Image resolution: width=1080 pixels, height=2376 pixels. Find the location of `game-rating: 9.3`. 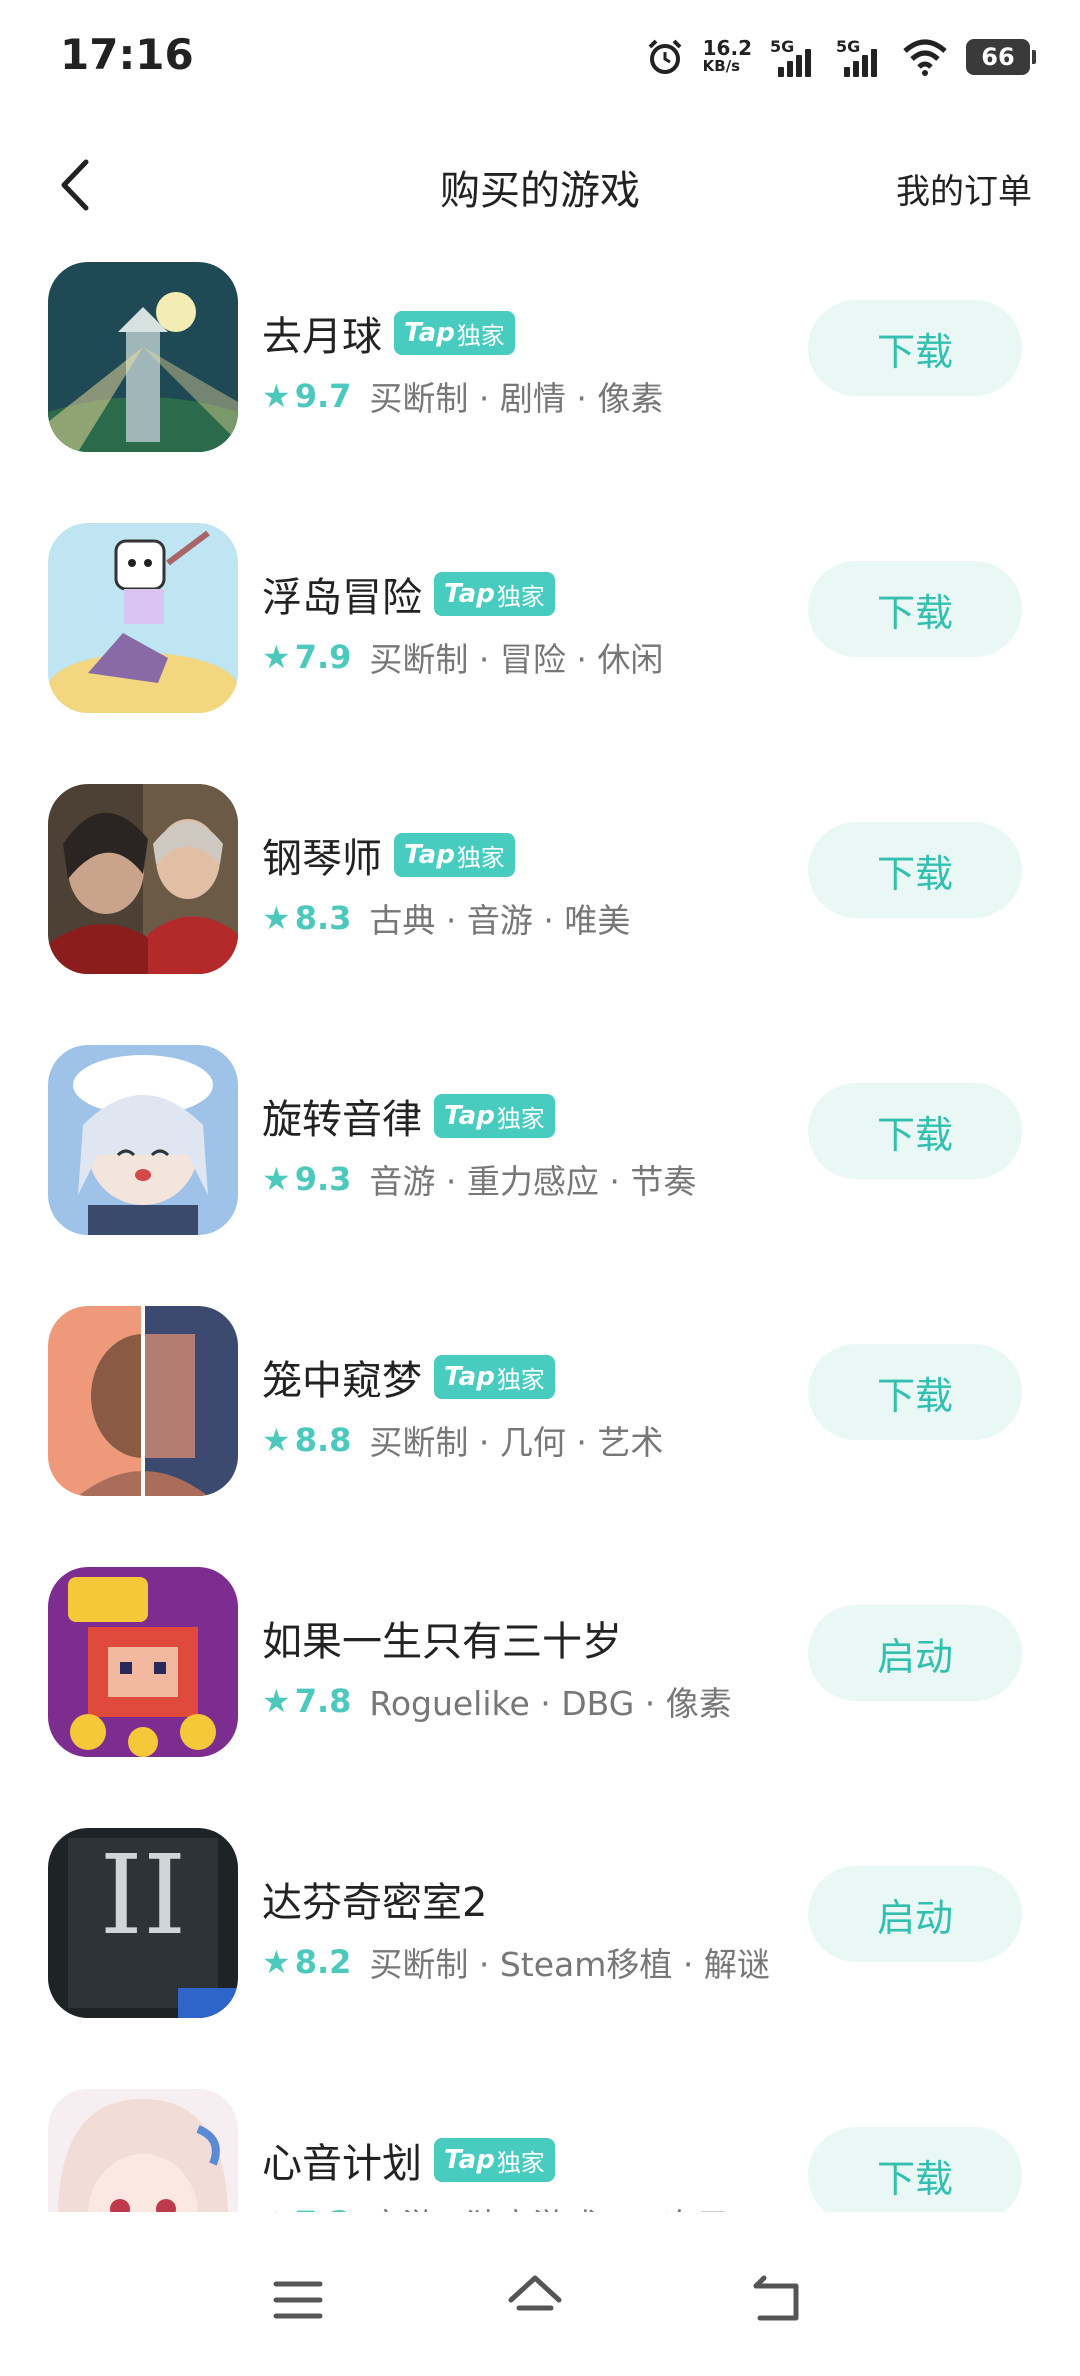

game-rating: 9.3 is located at coordinates (323, 1179).